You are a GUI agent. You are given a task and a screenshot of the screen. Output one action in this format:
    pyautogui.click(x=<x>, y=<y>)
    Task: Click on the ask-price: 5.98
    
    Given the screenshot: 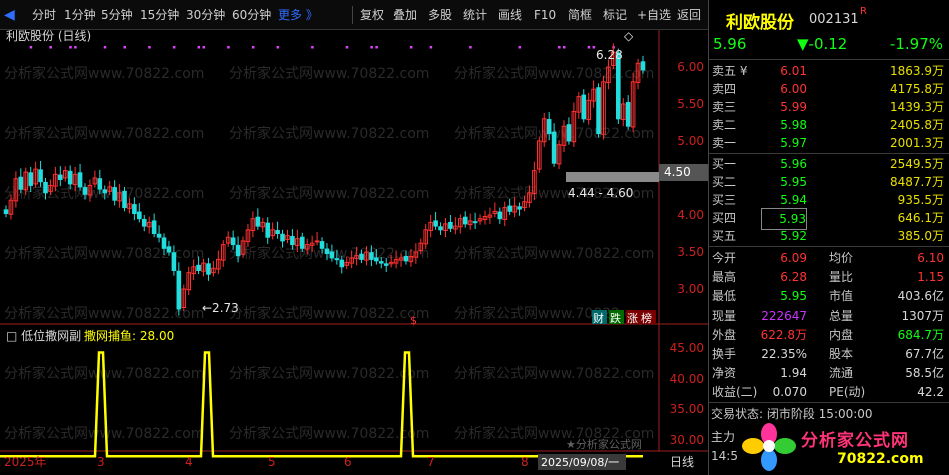 What is the action you would take?
    pyautogui.click(x=793, y=125)
    